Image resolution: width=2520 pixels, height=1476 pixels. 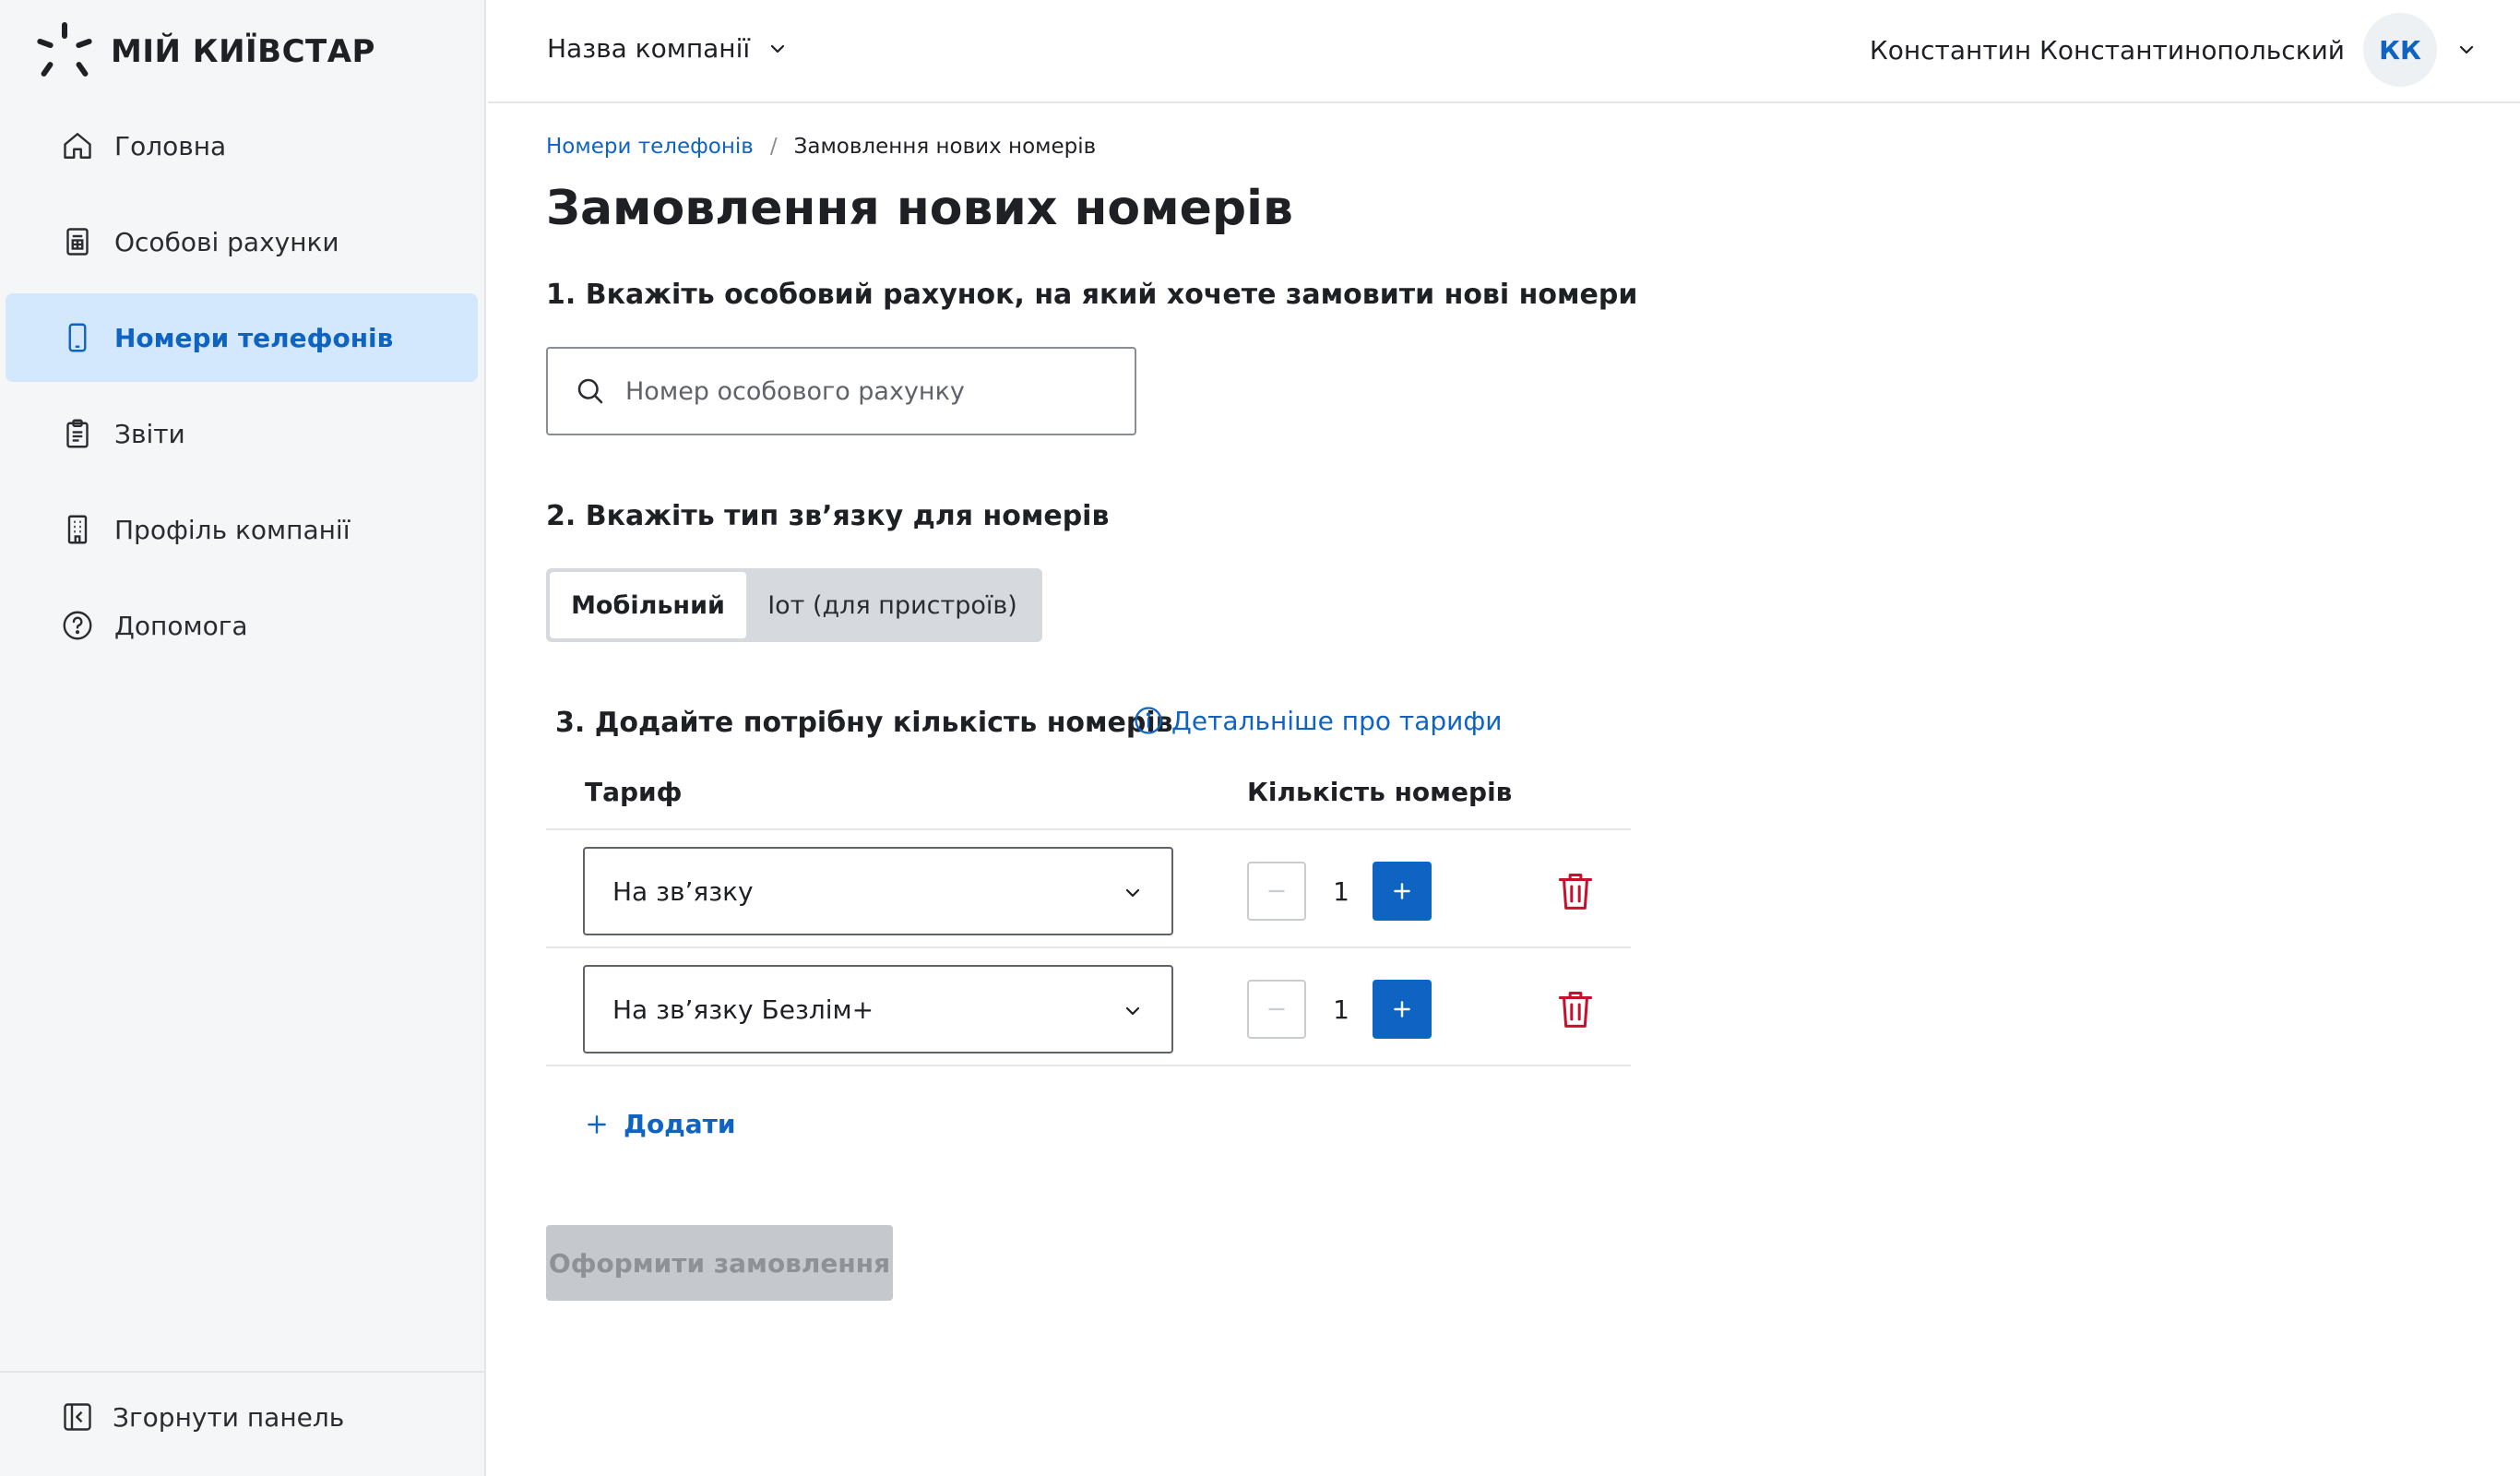 I want to click on account-search-field, so click(x=841, y=391).